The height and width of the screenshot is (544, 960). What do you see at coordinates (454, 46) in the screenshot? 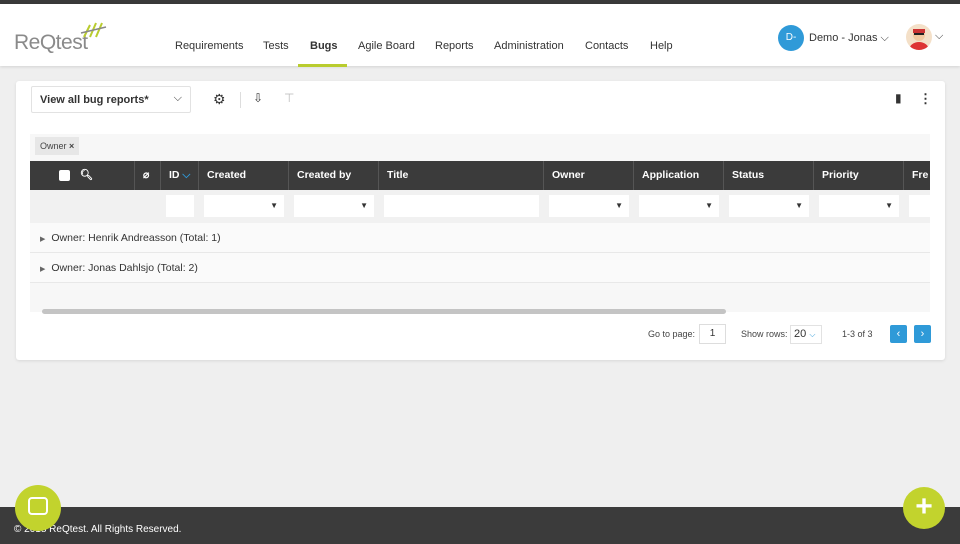
I see `nav-reports: Reports` at bounding box center [454, 46].